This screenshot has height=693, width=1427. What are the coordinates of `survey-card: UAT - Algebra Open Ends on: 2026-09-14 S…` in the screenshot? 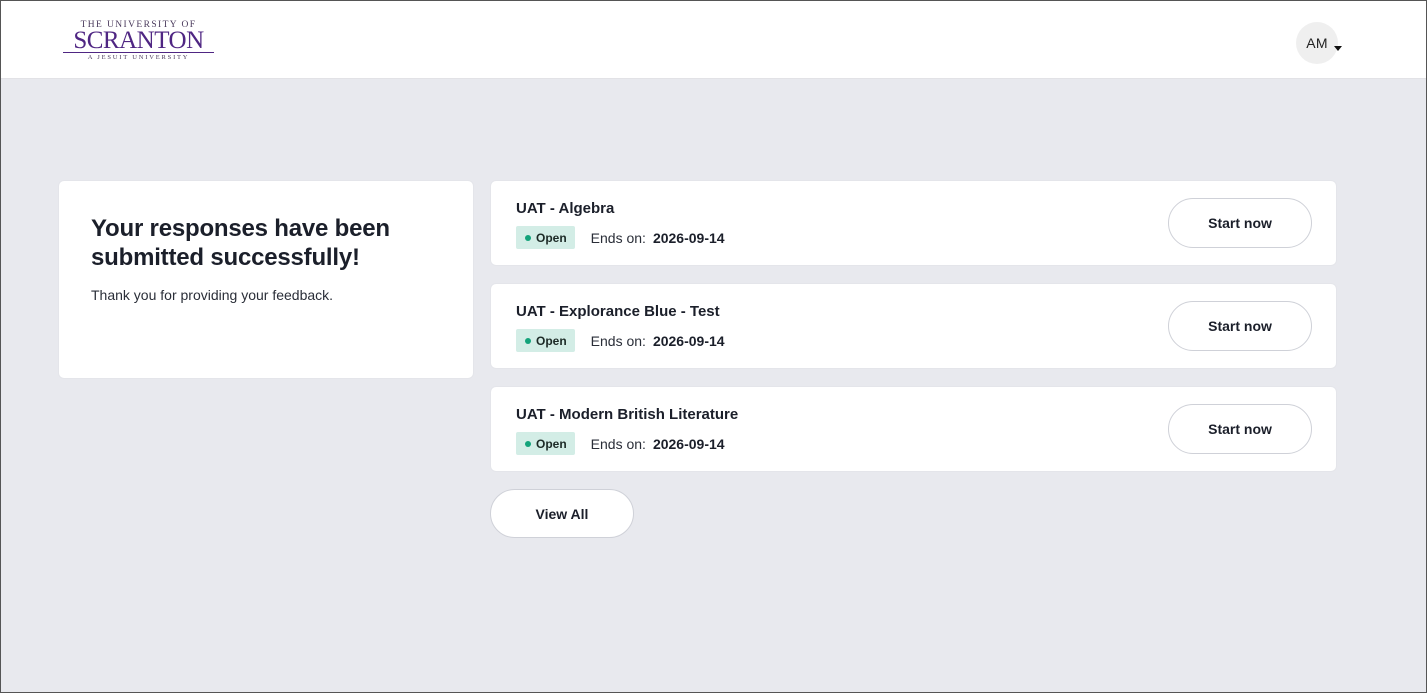 It's located at (913, 223).